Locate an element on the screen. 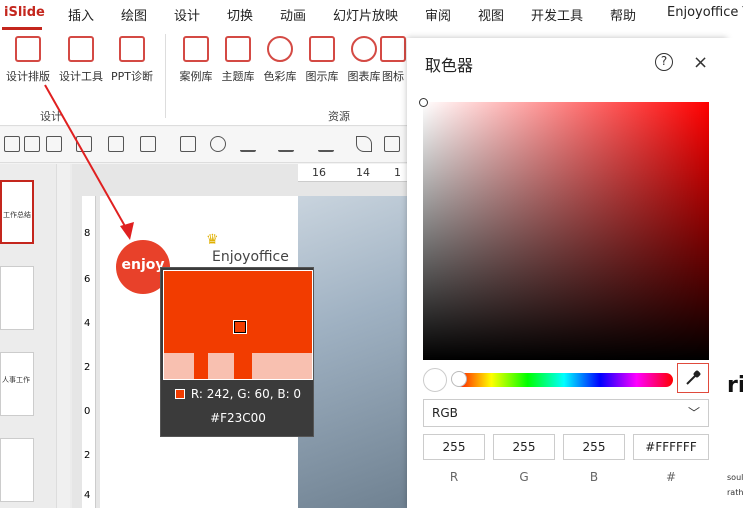 Image resolution: width=743 pixels, height=508 pixels. icon-library-button: 图标 is located at coordinates (393, 60).